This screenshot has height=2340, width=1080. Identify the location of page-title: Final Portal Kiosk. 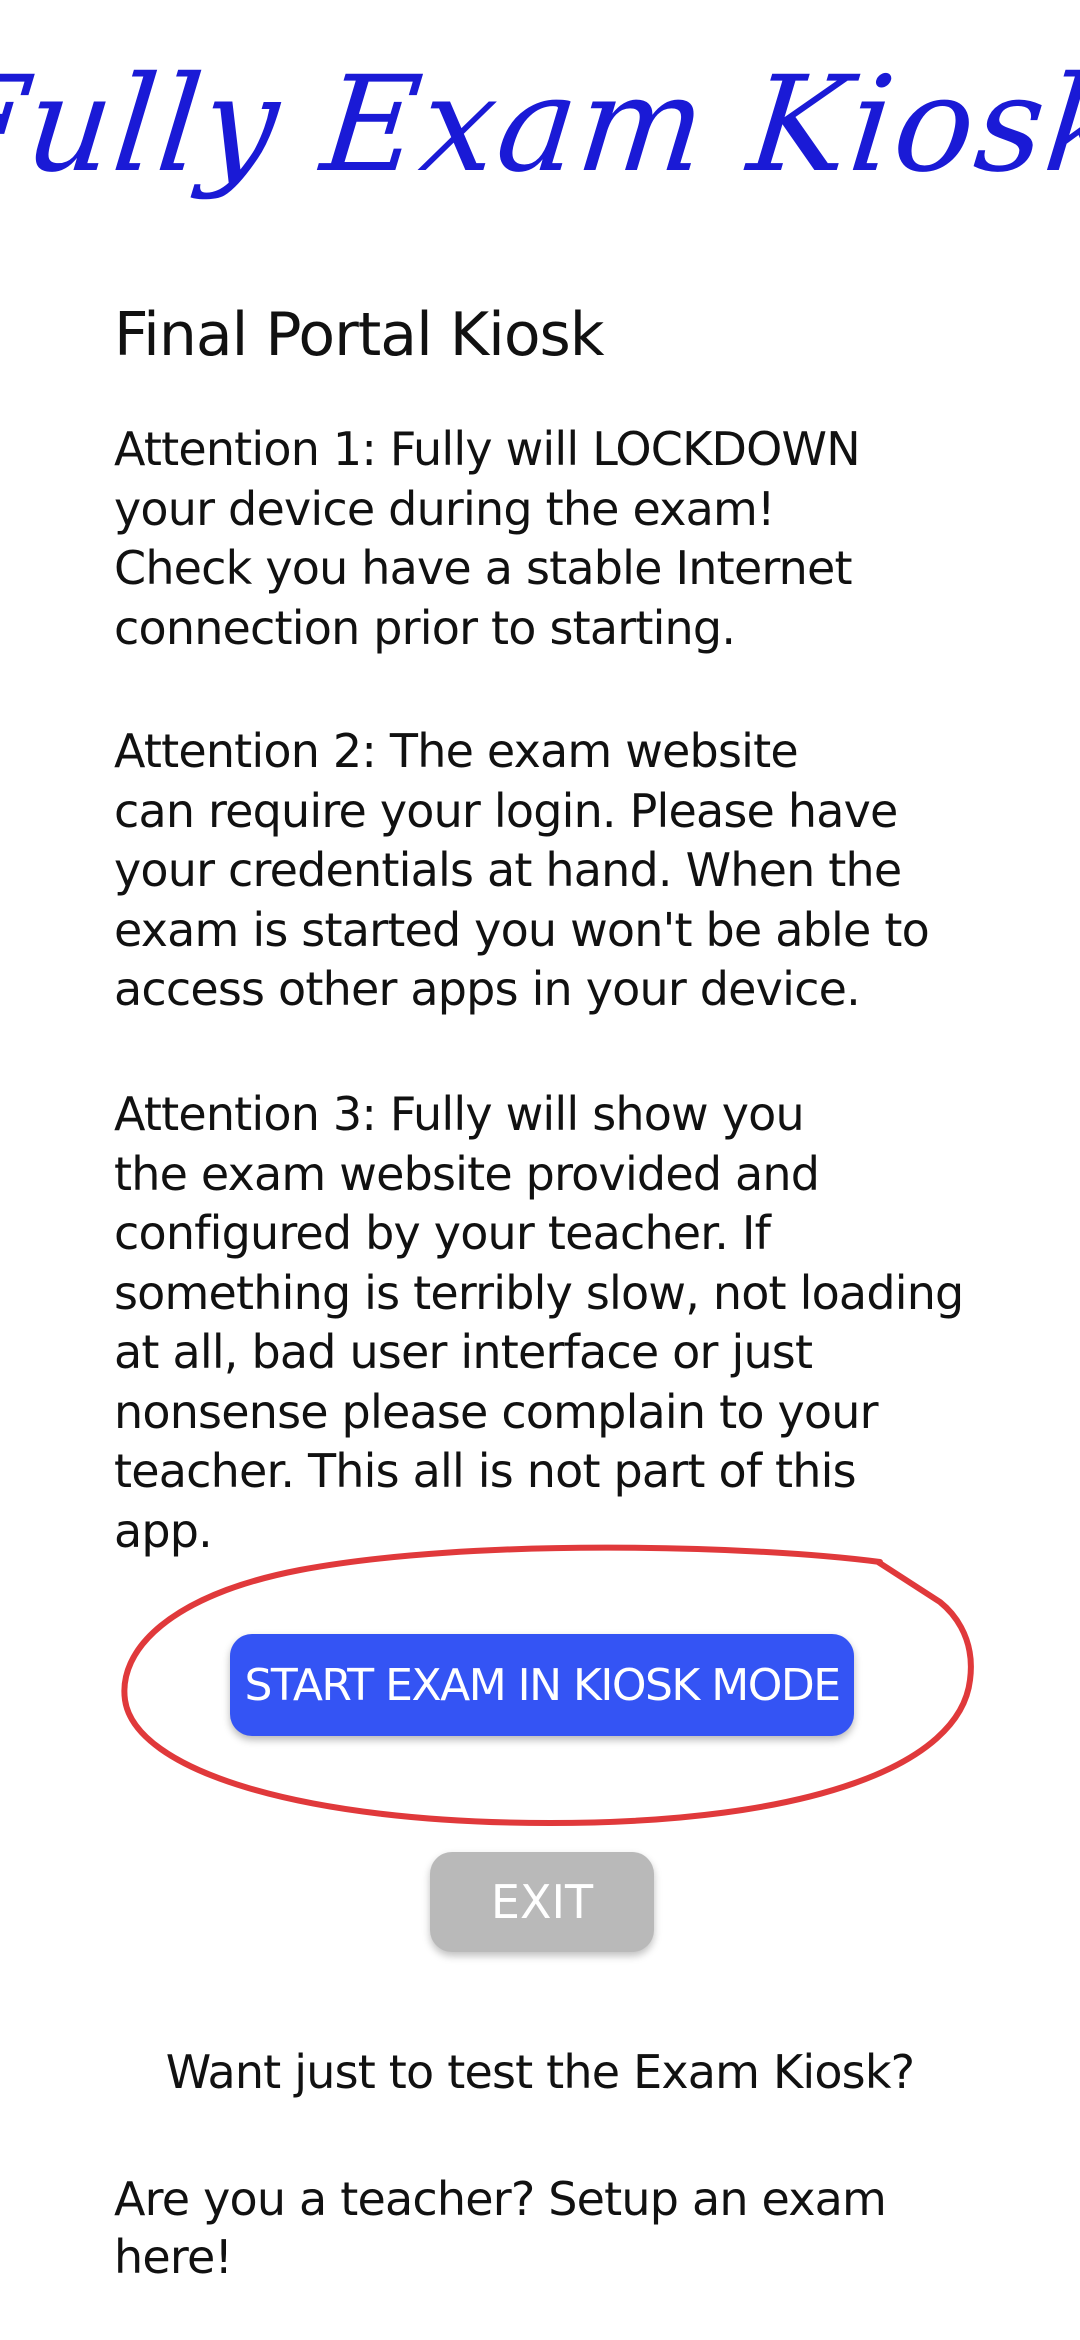
(359, 335).